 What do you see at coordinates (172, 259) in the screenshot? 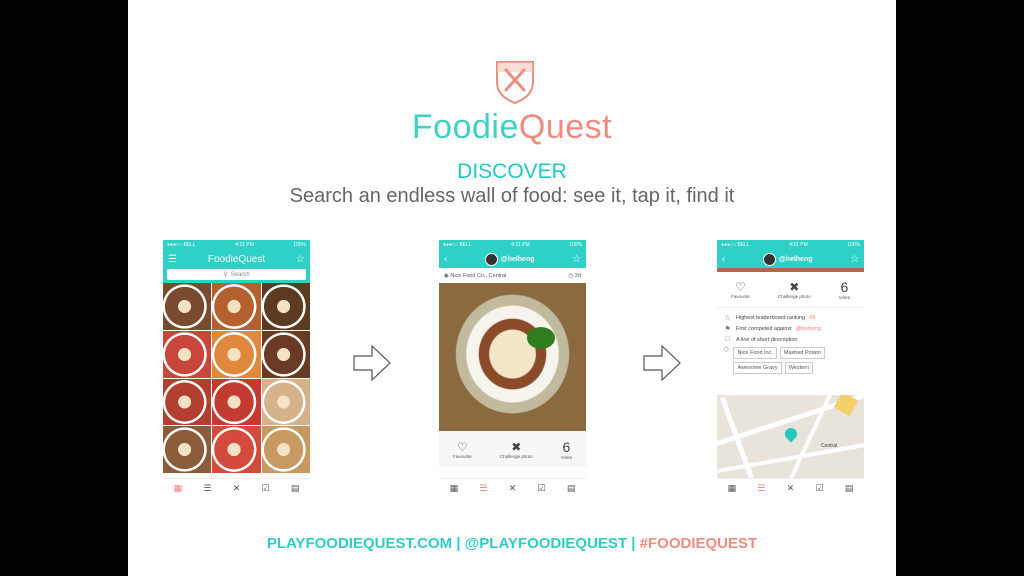
I see `menu-icon: ☰` at bounding box center [172, 259].